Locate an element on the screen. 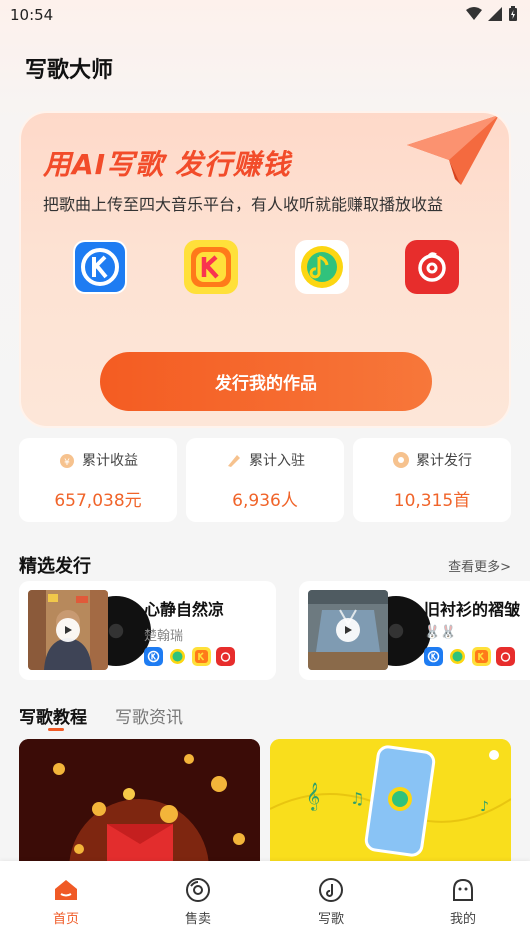 This screenshot has width=530, height=942. featured-section-title: 精选发行 is located at coordinates (55, 566).